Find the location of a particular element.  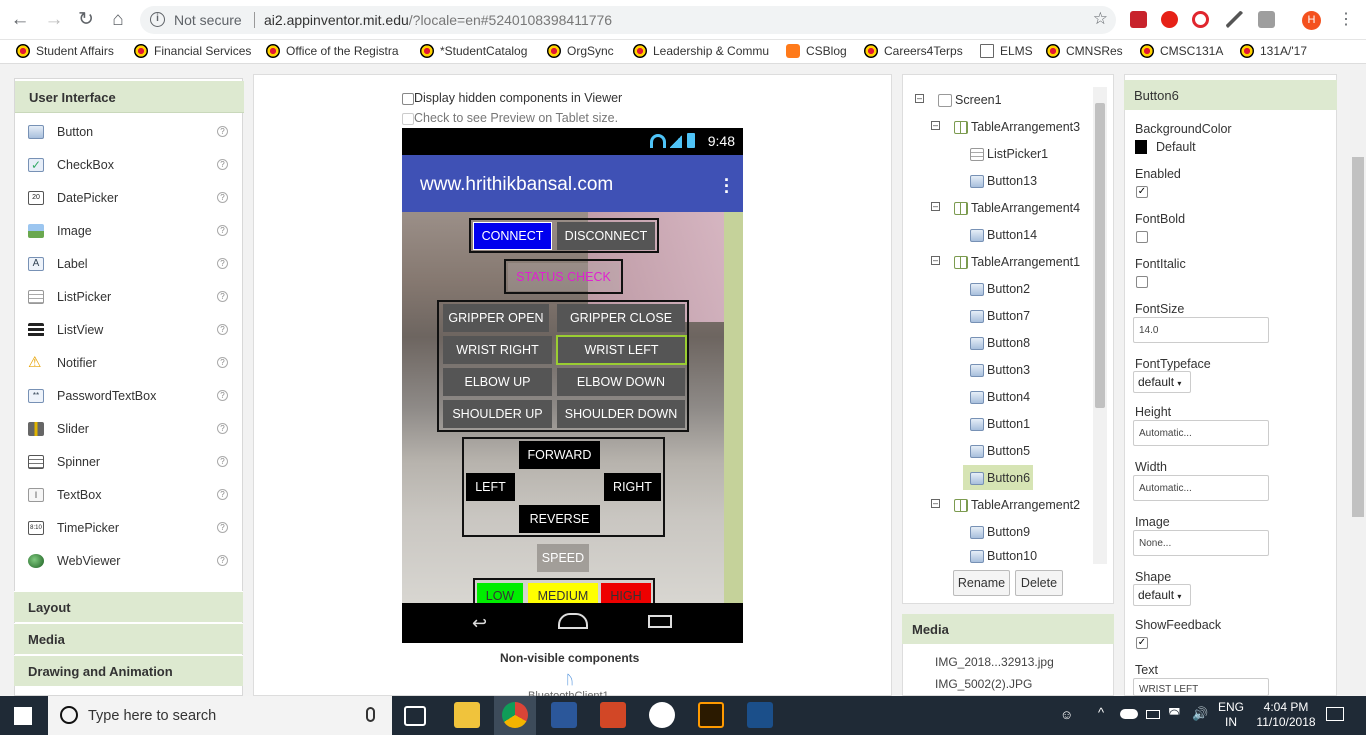

microphone-icon is located at coordinates (370, 714).